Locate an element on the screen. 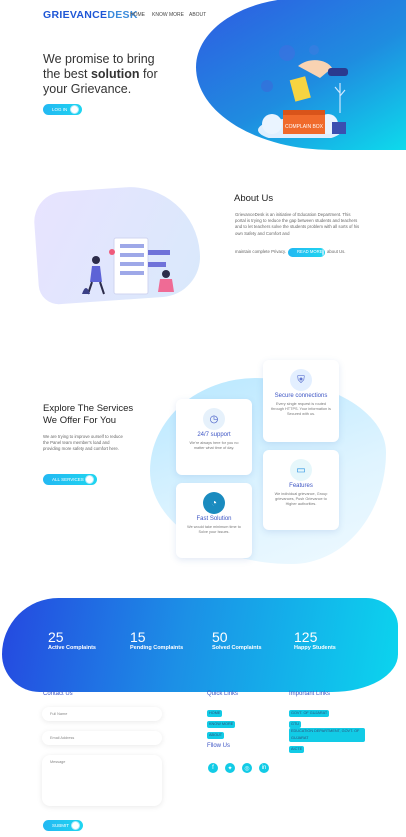 The height and width of the screenshot is (837, 406). submit-label: SUBMIT is located at coordinates (61, 825).